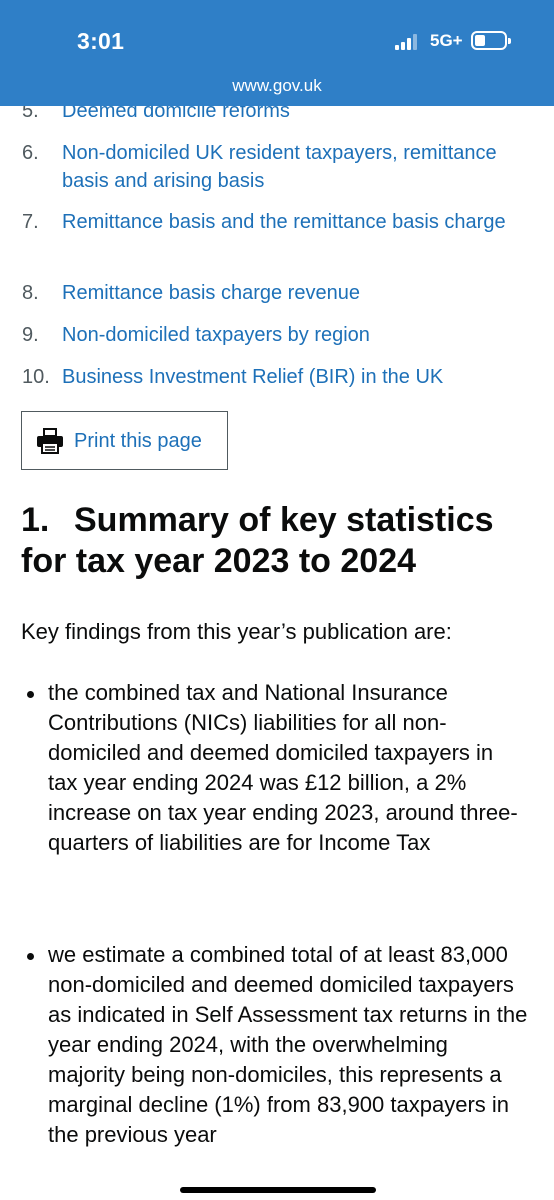  What do you see at coordinates (30, 153) in the screenshot?
I see `contents-item-number: 6.` at bounding box center [30, 153].